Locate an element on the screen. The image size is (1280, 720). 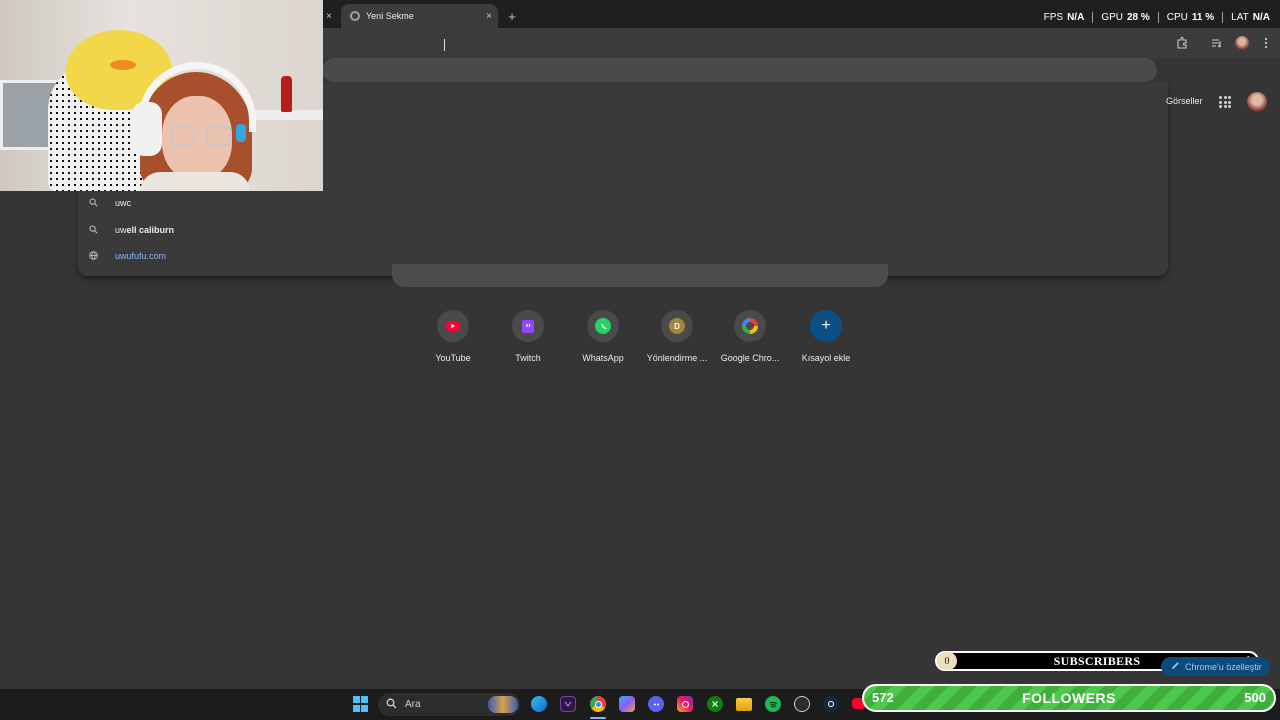
twitch-icon is located at coordinates (528, 326).